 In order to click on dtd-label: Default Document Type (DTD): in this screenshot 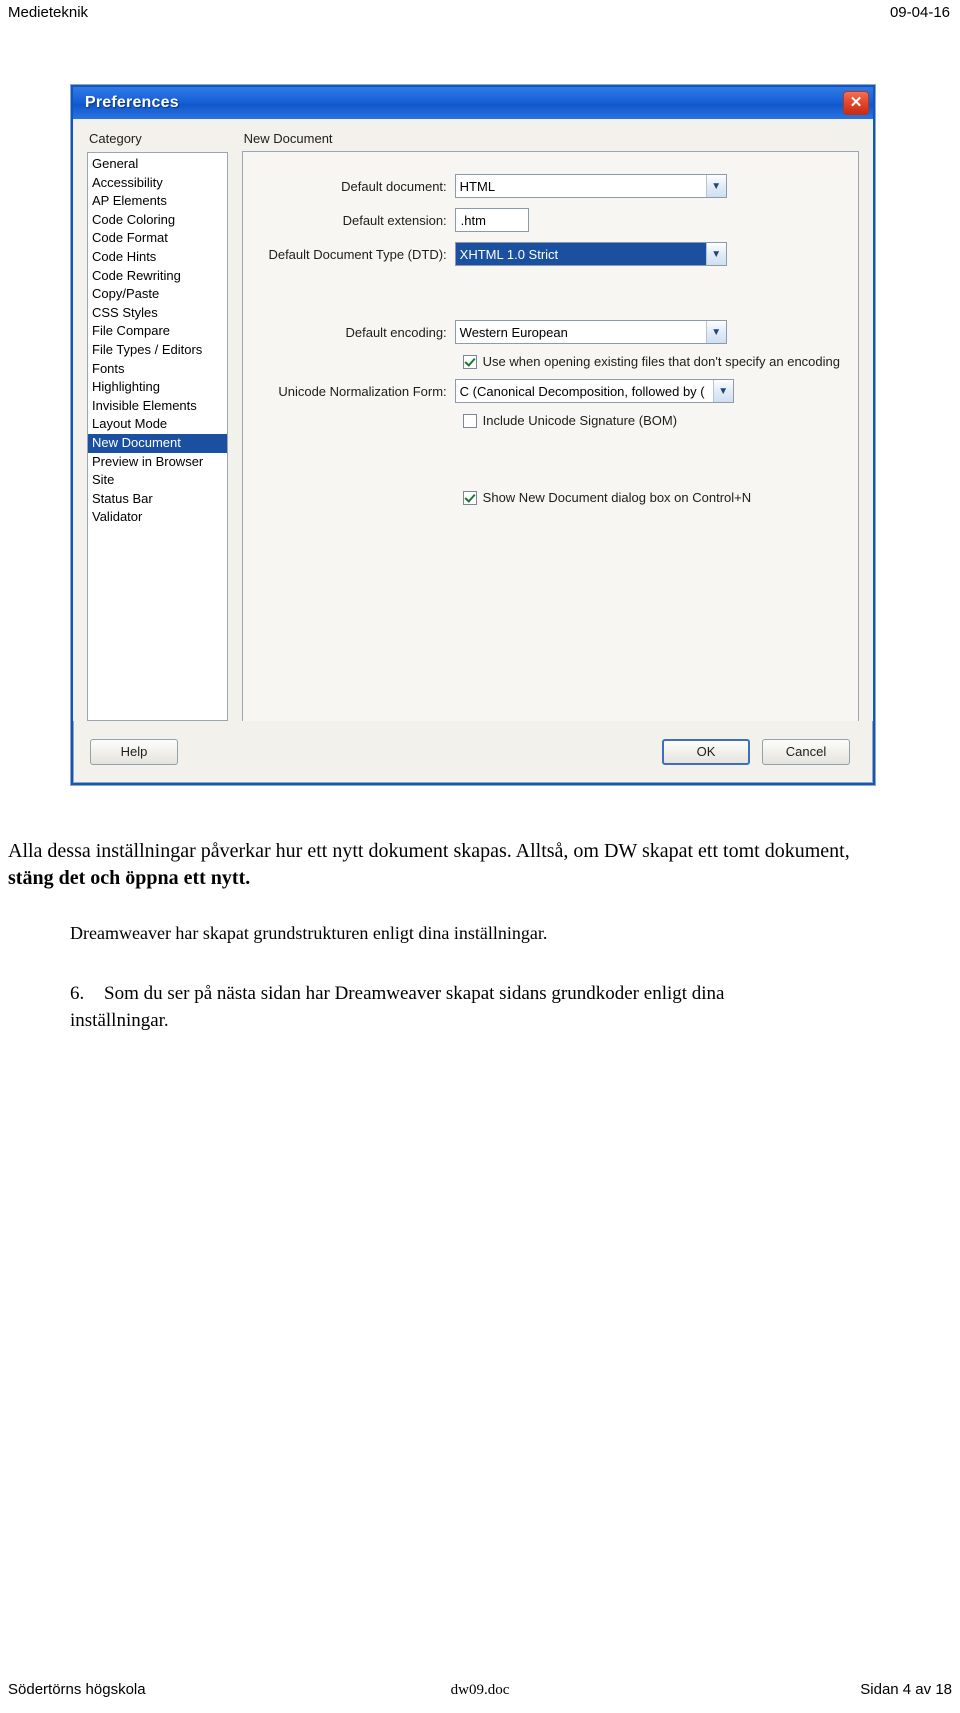, I will do `click(357, 254)`.